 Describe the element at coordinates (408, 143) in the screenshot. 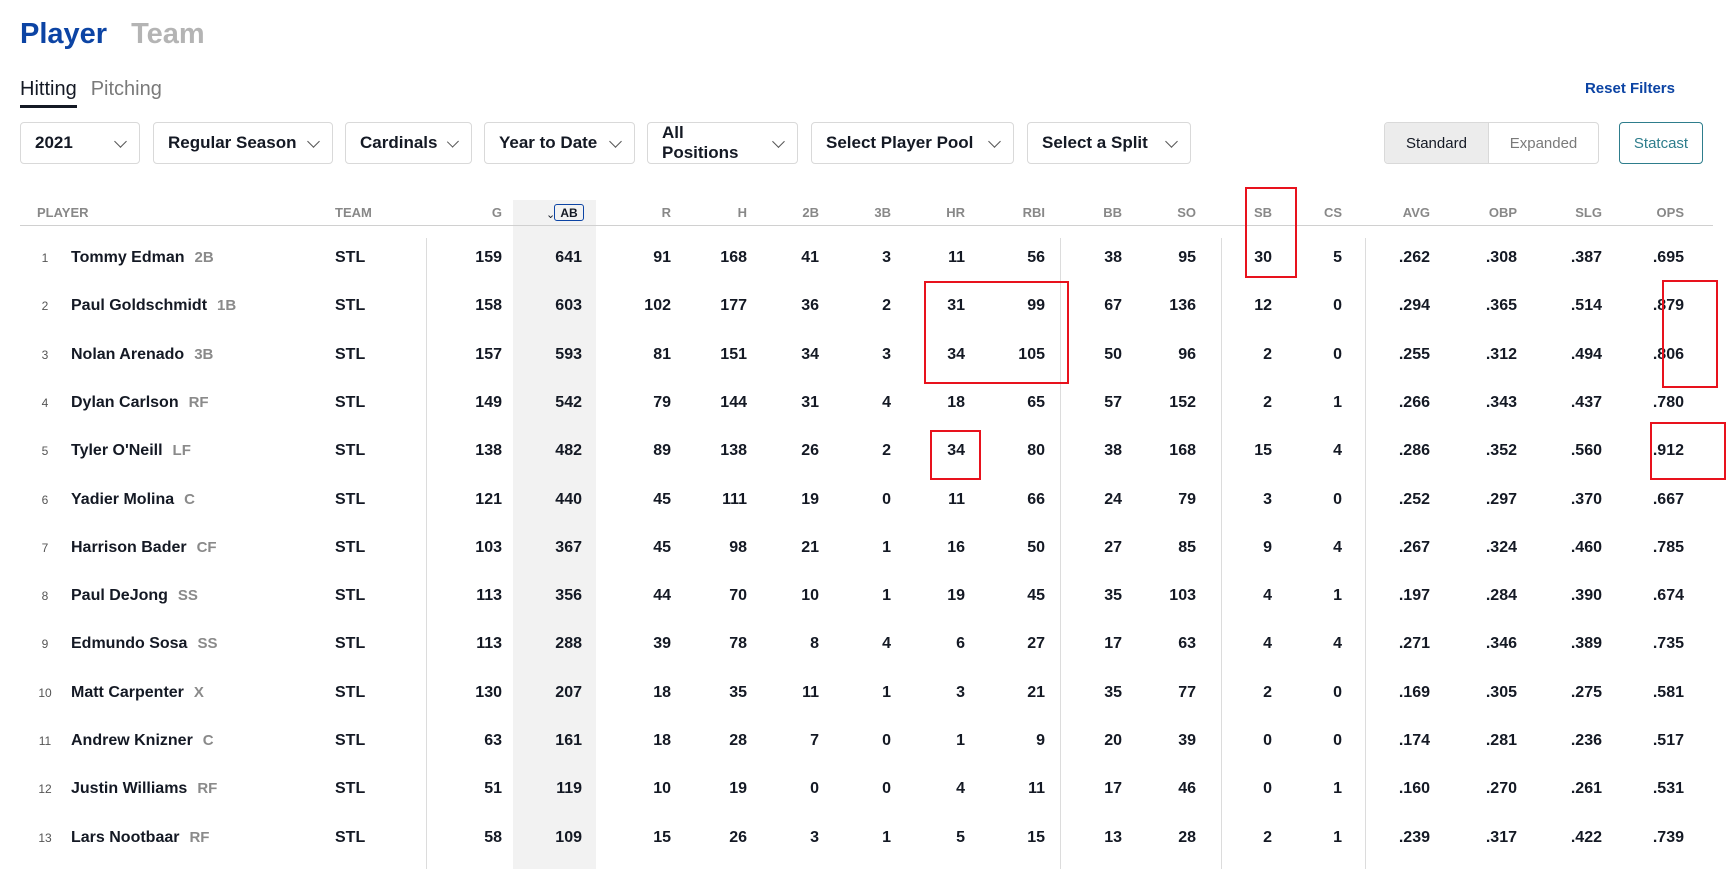

I see `team-select: Cardinals` at that location.